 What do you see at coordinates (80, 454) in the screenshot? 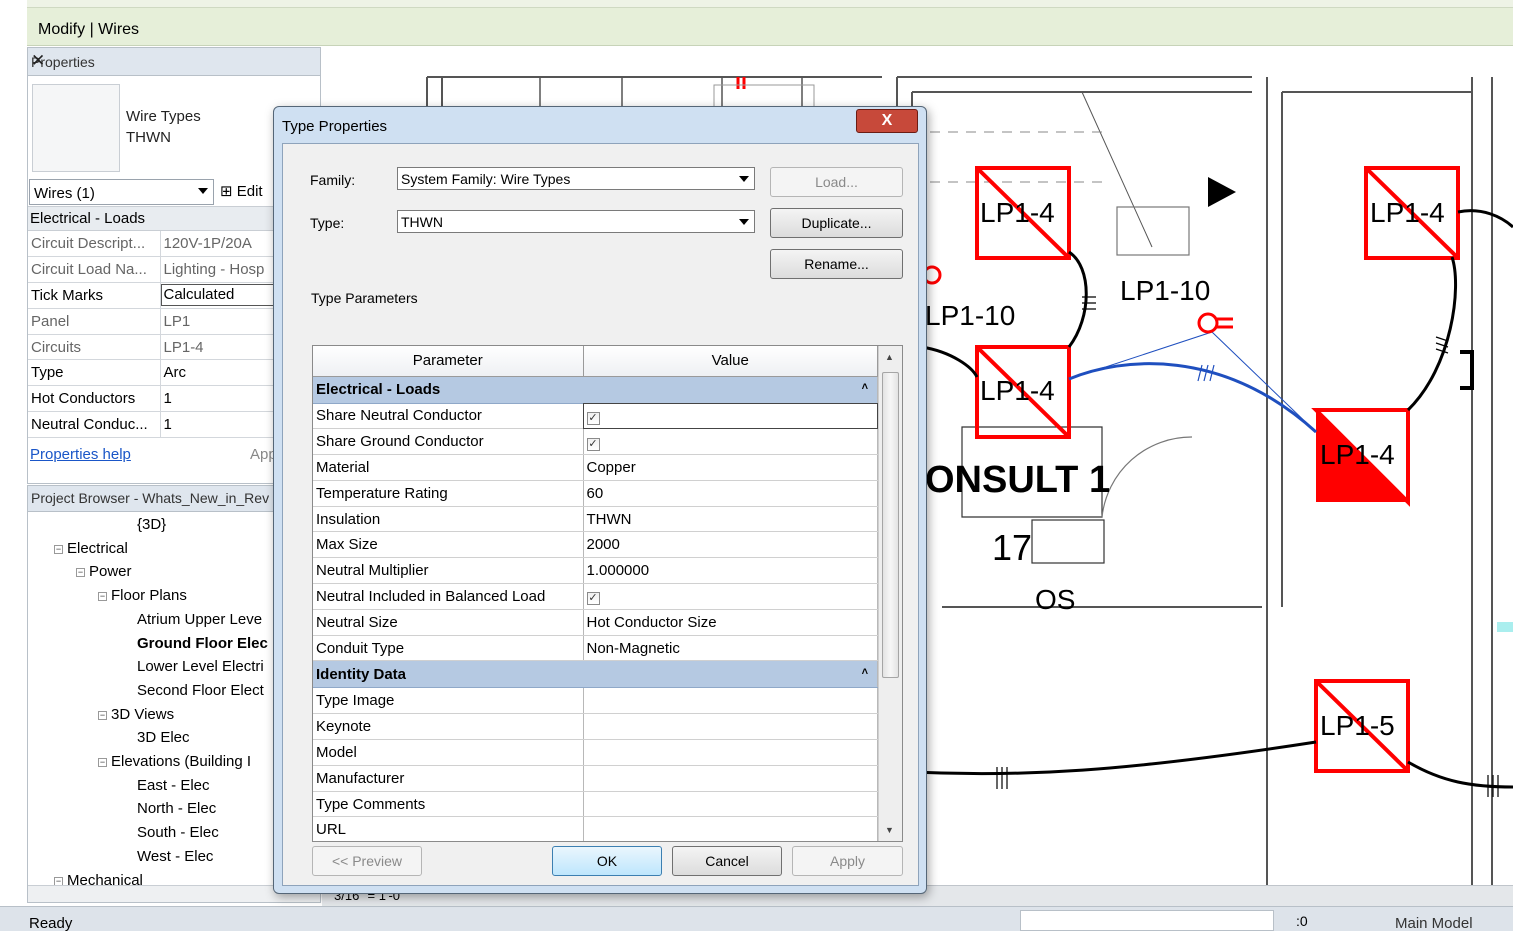
I see `properties-help-link: Properties help` at bounding box center [80, 454].